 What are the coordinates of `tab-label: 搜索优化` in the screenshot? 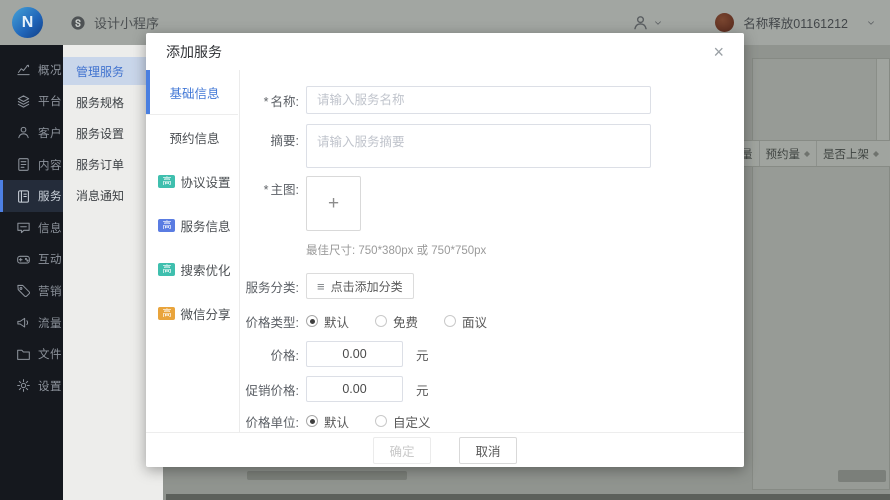 It's located at (205, 270).